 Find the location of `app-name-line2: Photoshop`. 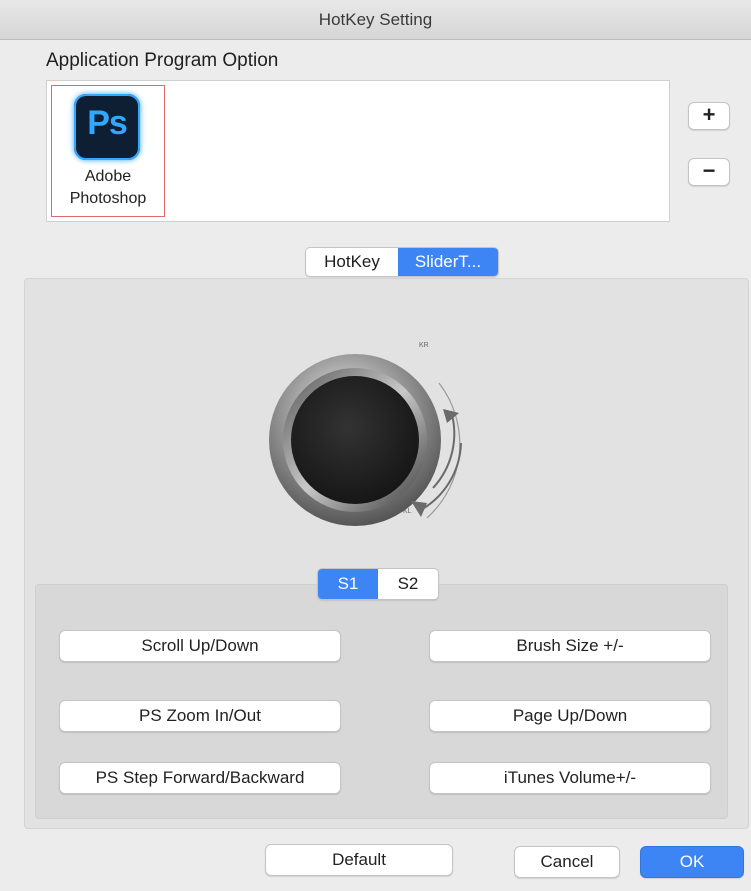

app-name-line2: Photoshop is located at coordinates (108, 198).